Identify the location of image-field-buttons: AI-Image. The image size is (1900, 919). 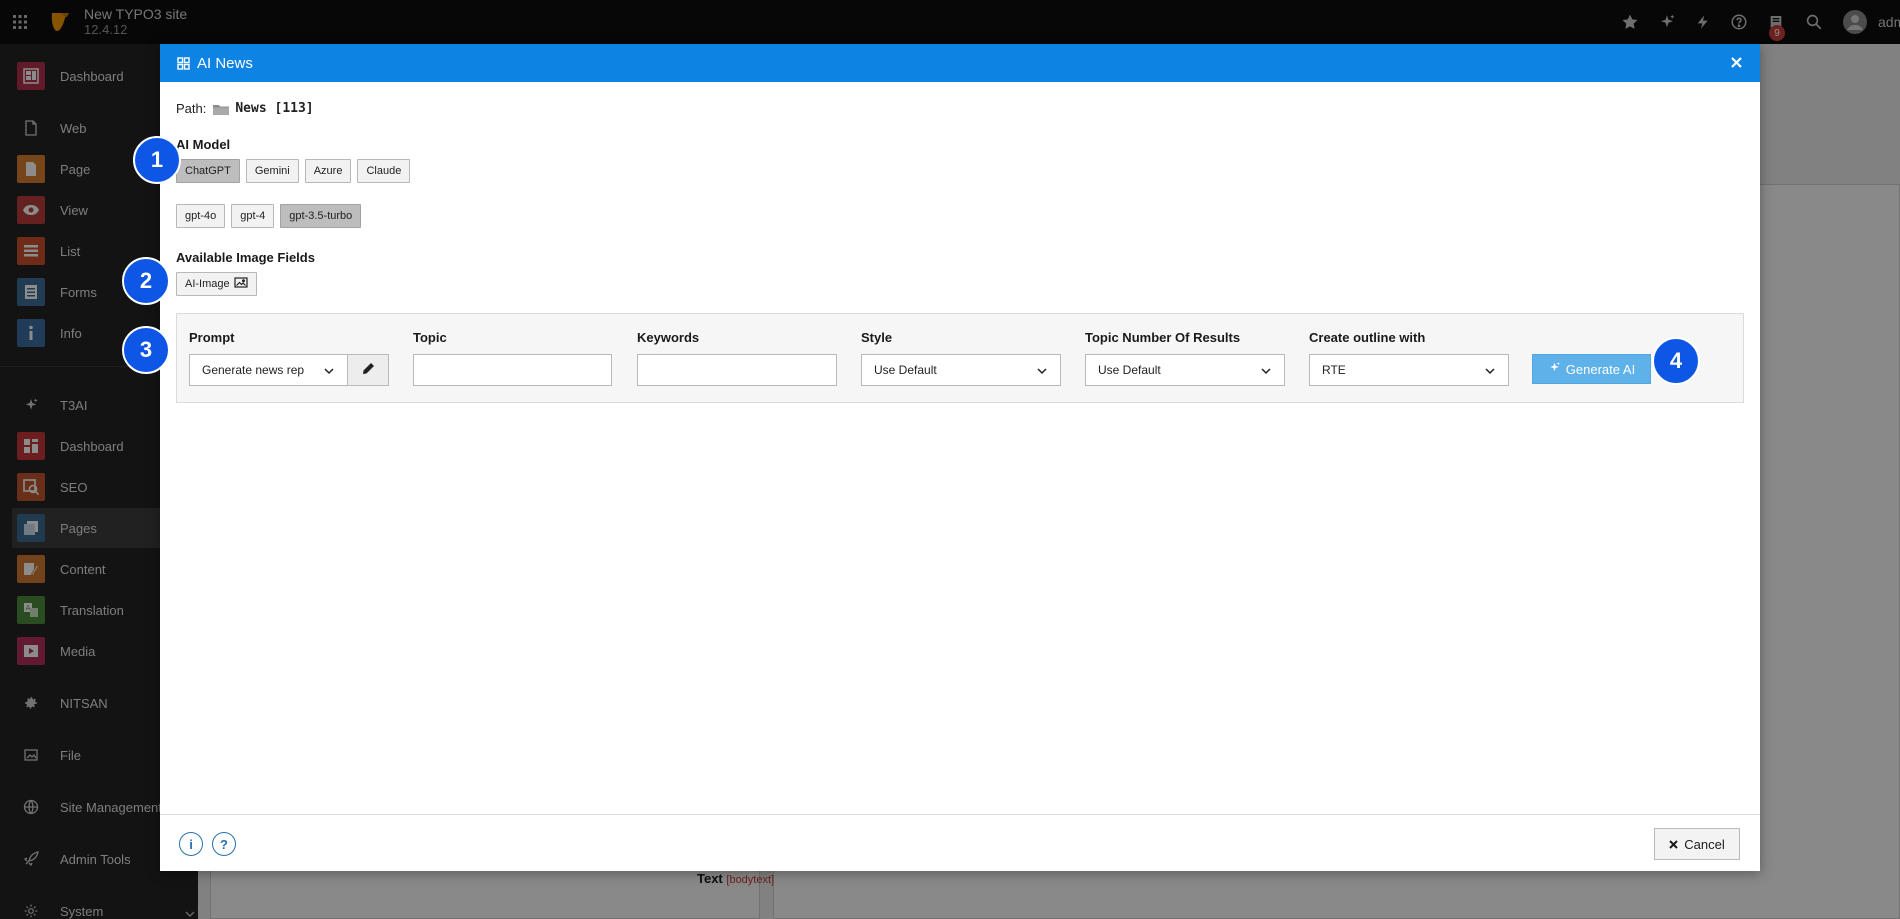
(216, 284).